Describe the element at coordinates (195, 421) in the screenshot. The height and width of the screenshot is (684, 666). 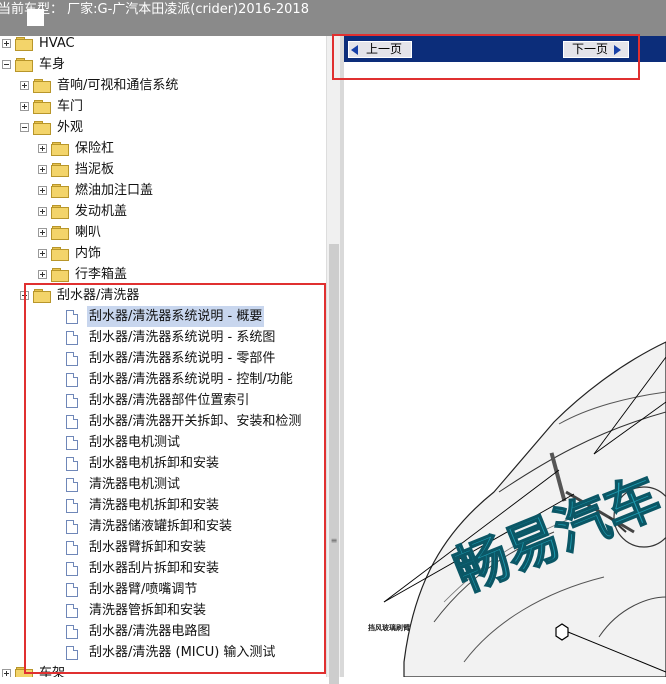
I see `tree-item-label: 刮水器/清洗器开关拆卸、安装和检测` at that location.